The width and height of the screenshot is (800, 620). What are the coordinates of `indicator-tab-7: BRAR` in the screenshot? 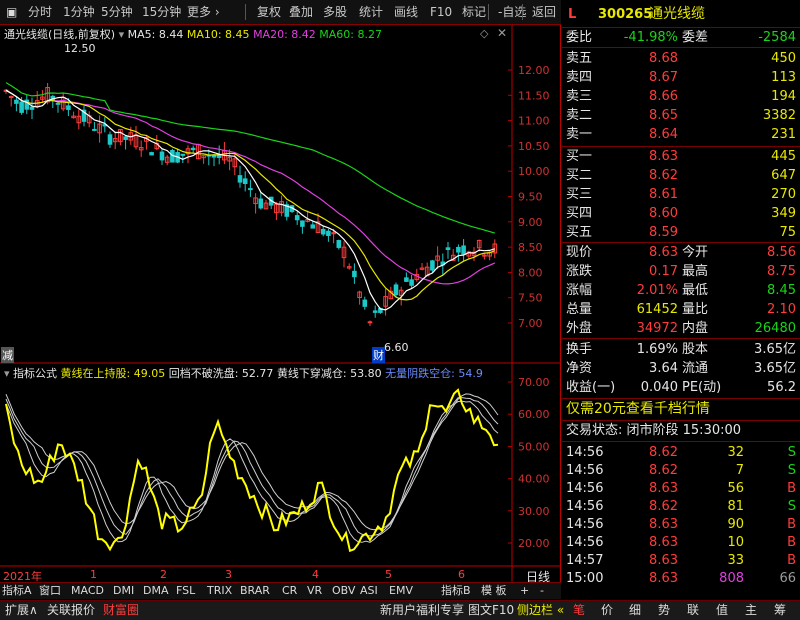 It's located at (255, 591).